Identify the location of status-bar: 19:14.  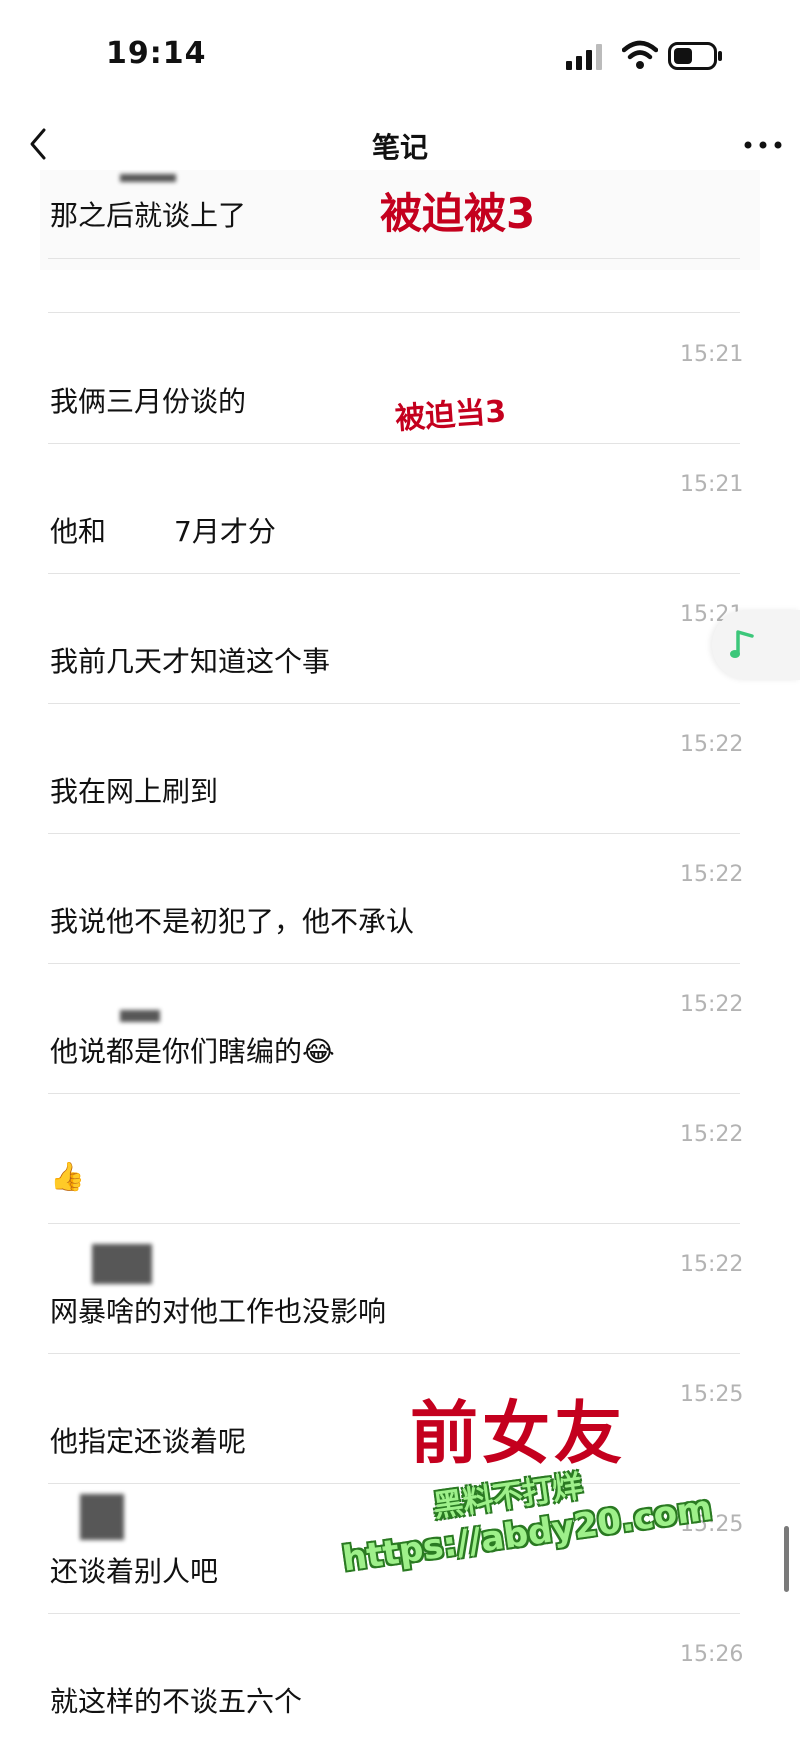
(400, 55).